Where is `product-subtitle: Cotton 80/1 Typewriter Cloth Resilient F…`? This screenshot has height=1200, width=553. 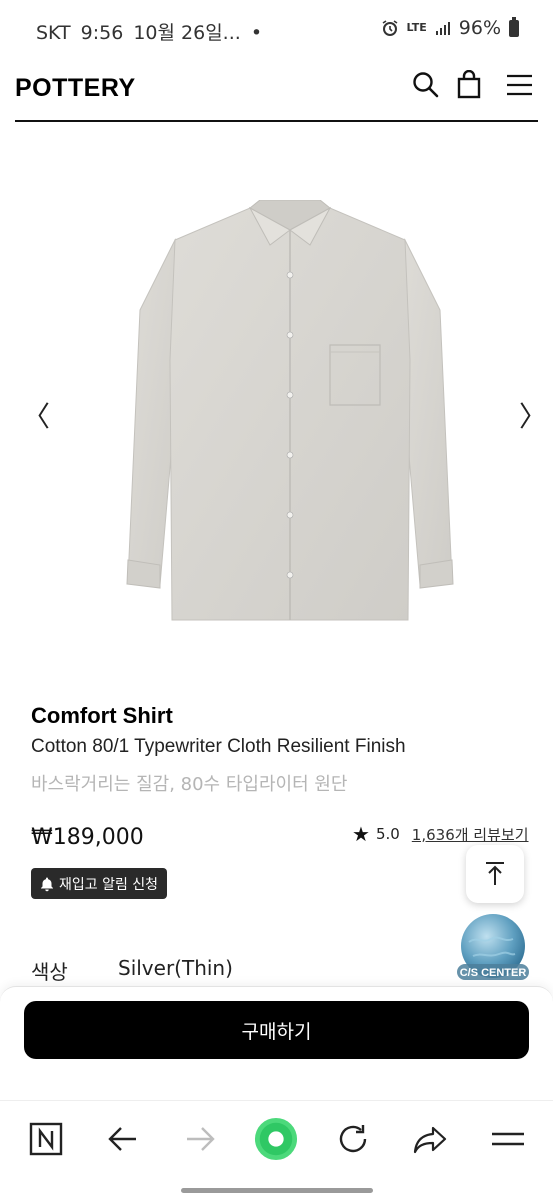
product-subtitle: Cotton 80/1 Typewriter Cloth Resilient F… is located at coordinates (218, 746).